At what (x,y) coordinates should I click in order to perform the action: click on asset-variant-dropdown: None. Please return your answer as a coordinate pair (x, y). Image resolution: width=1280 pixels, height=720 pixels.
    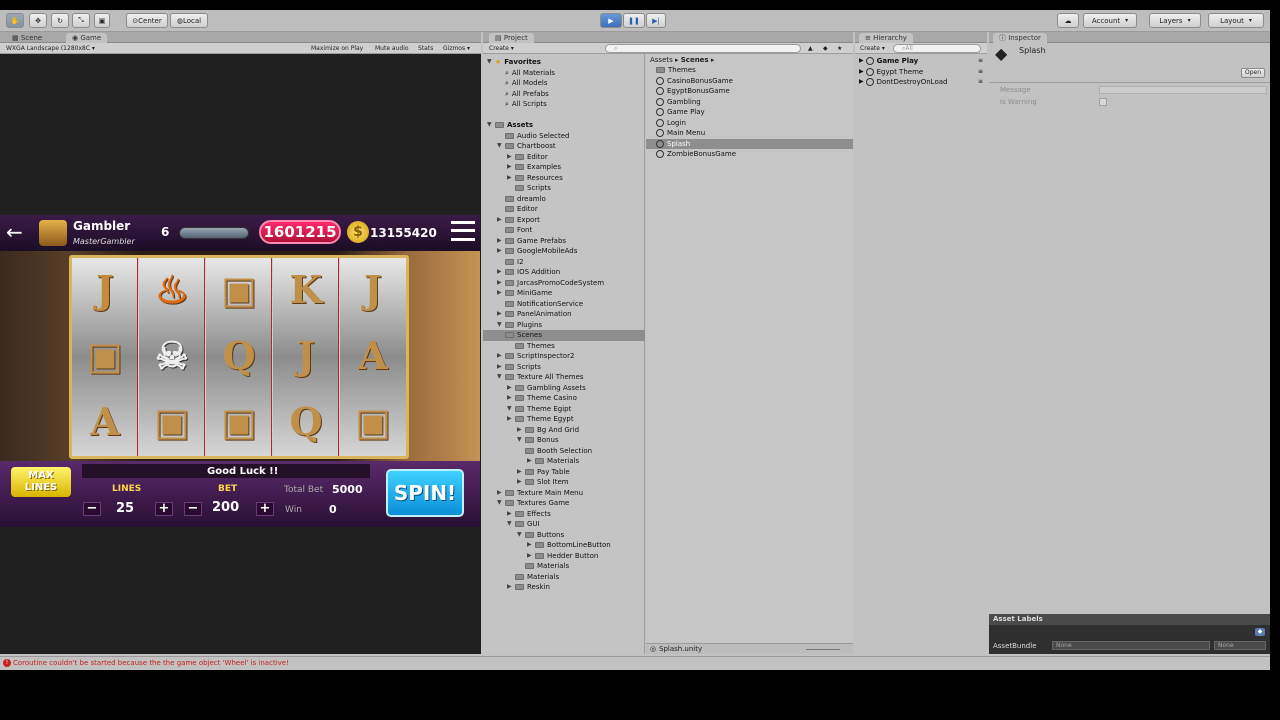
    Looking at the image, I should click on (1240, 645).